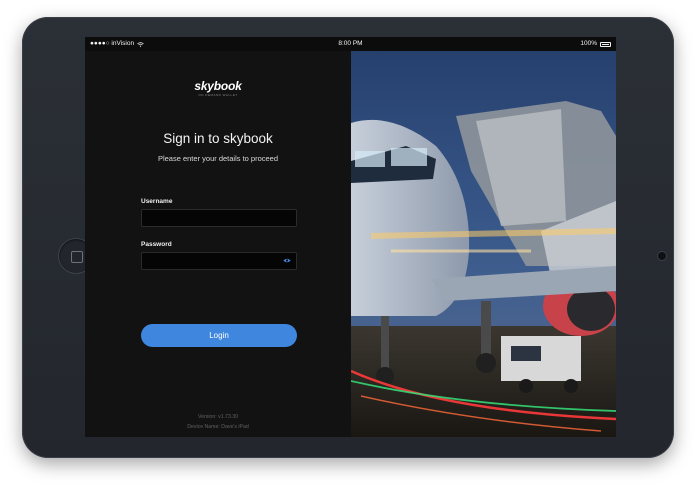 This screenshot has height=484, width=696. Describe the element at coordinates (157, 201) in the screenshot. I see `username-label: Username` at that location.